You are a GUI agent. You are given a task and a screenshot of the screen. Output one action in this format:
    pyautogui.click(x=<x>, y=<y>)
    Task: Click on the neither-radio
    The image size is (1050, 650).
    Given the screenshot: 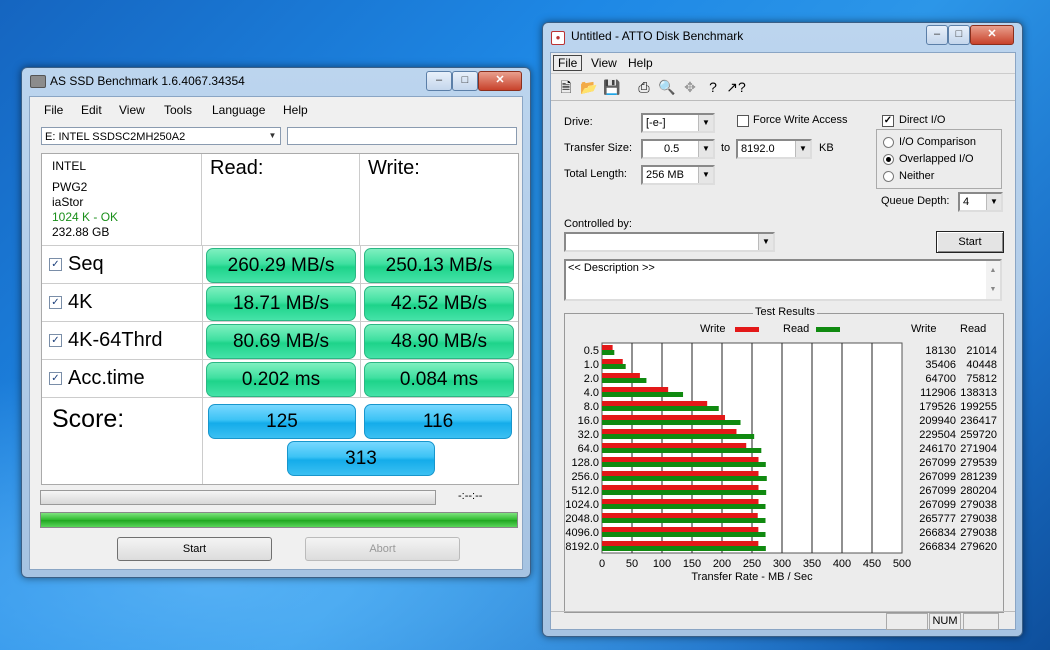 What is the action you would take?
    pyautogui.click(x=888, y=176)
    